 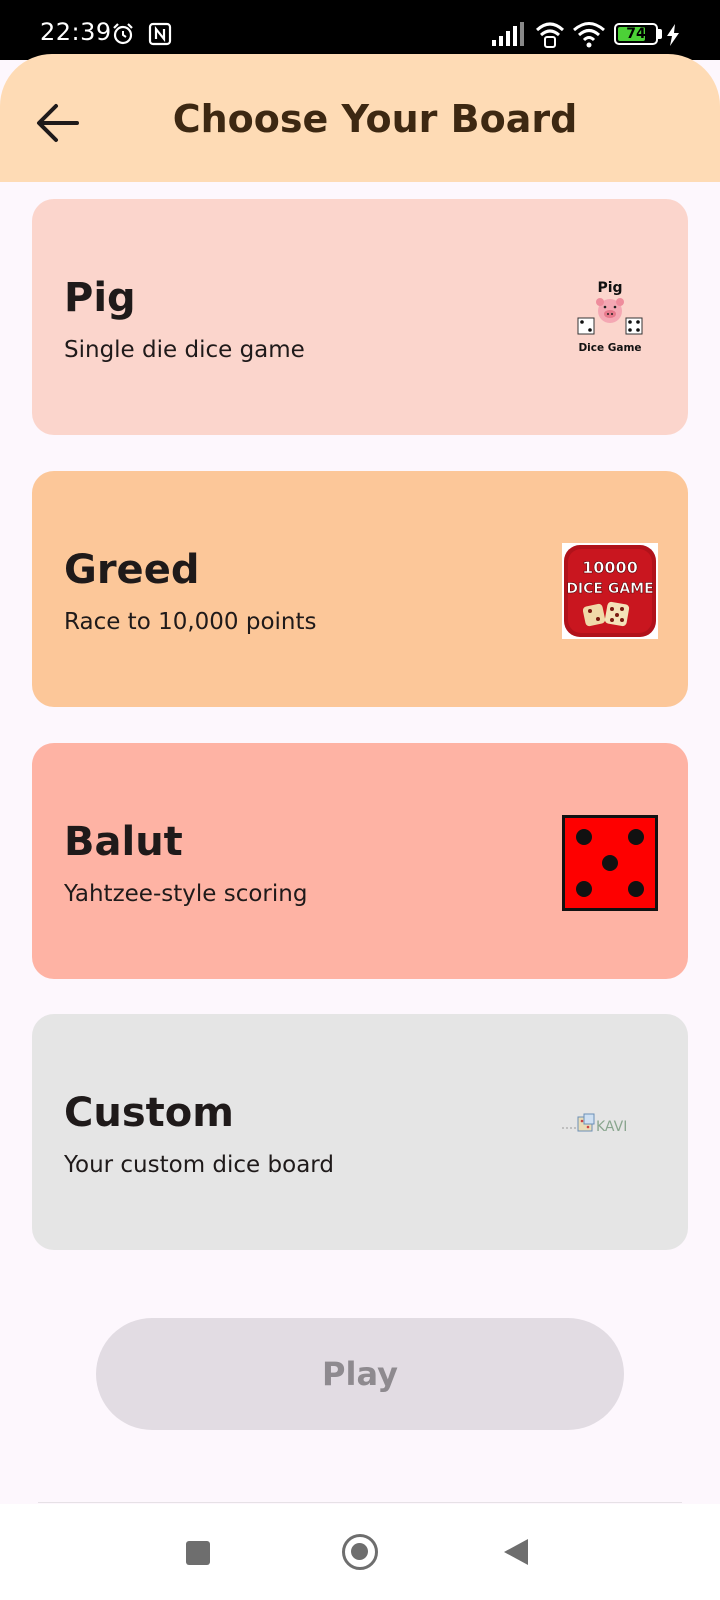 What do you see at coordinates (660, 34) in the screenshot?
I see `battery-tip` at bounding box center [660, 34].